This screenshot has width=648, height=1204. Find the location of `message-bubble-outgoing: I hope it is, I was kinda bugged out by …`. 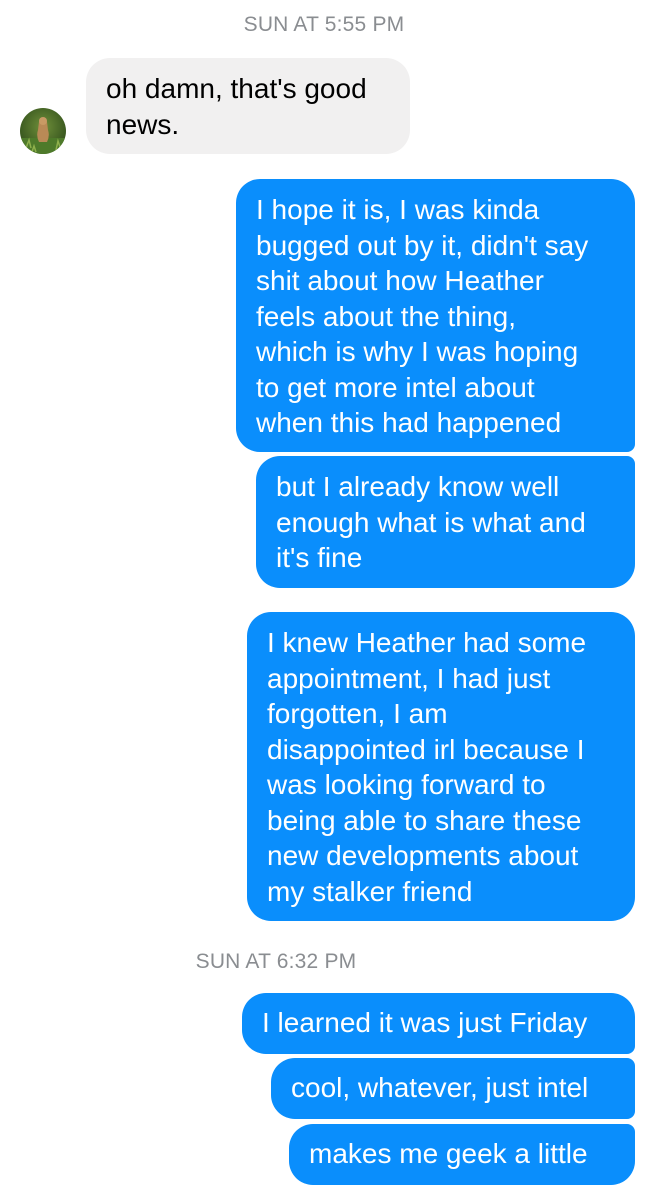

message-bubble-outgoing: I hope it is, I was kinda bugged out by … is located at coordinates (435, 315).